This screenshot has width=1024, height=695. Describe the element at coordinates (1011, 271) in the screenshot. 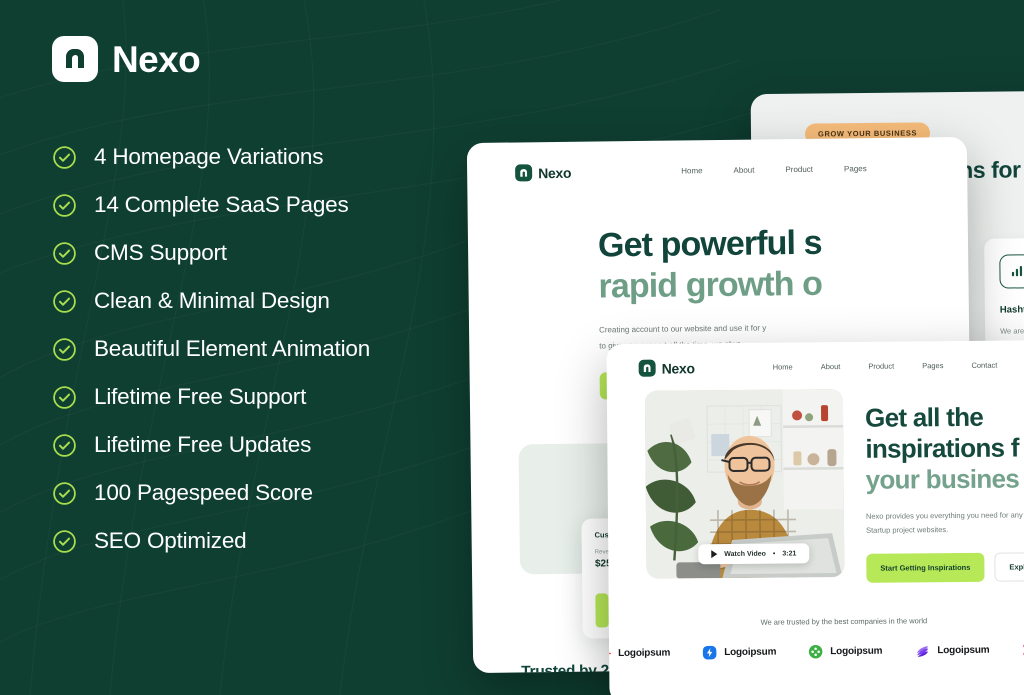

I see `bar-chart-icon` at that location.